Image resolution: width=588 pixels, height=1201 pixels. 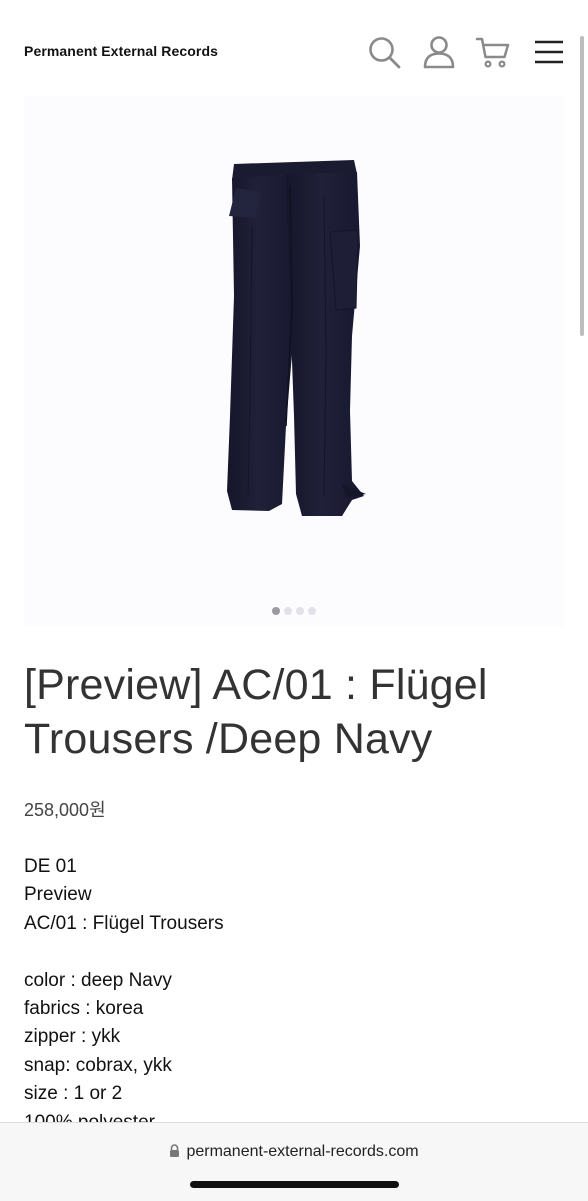 I want to click on cart-icon, so click(x=493, y=52).